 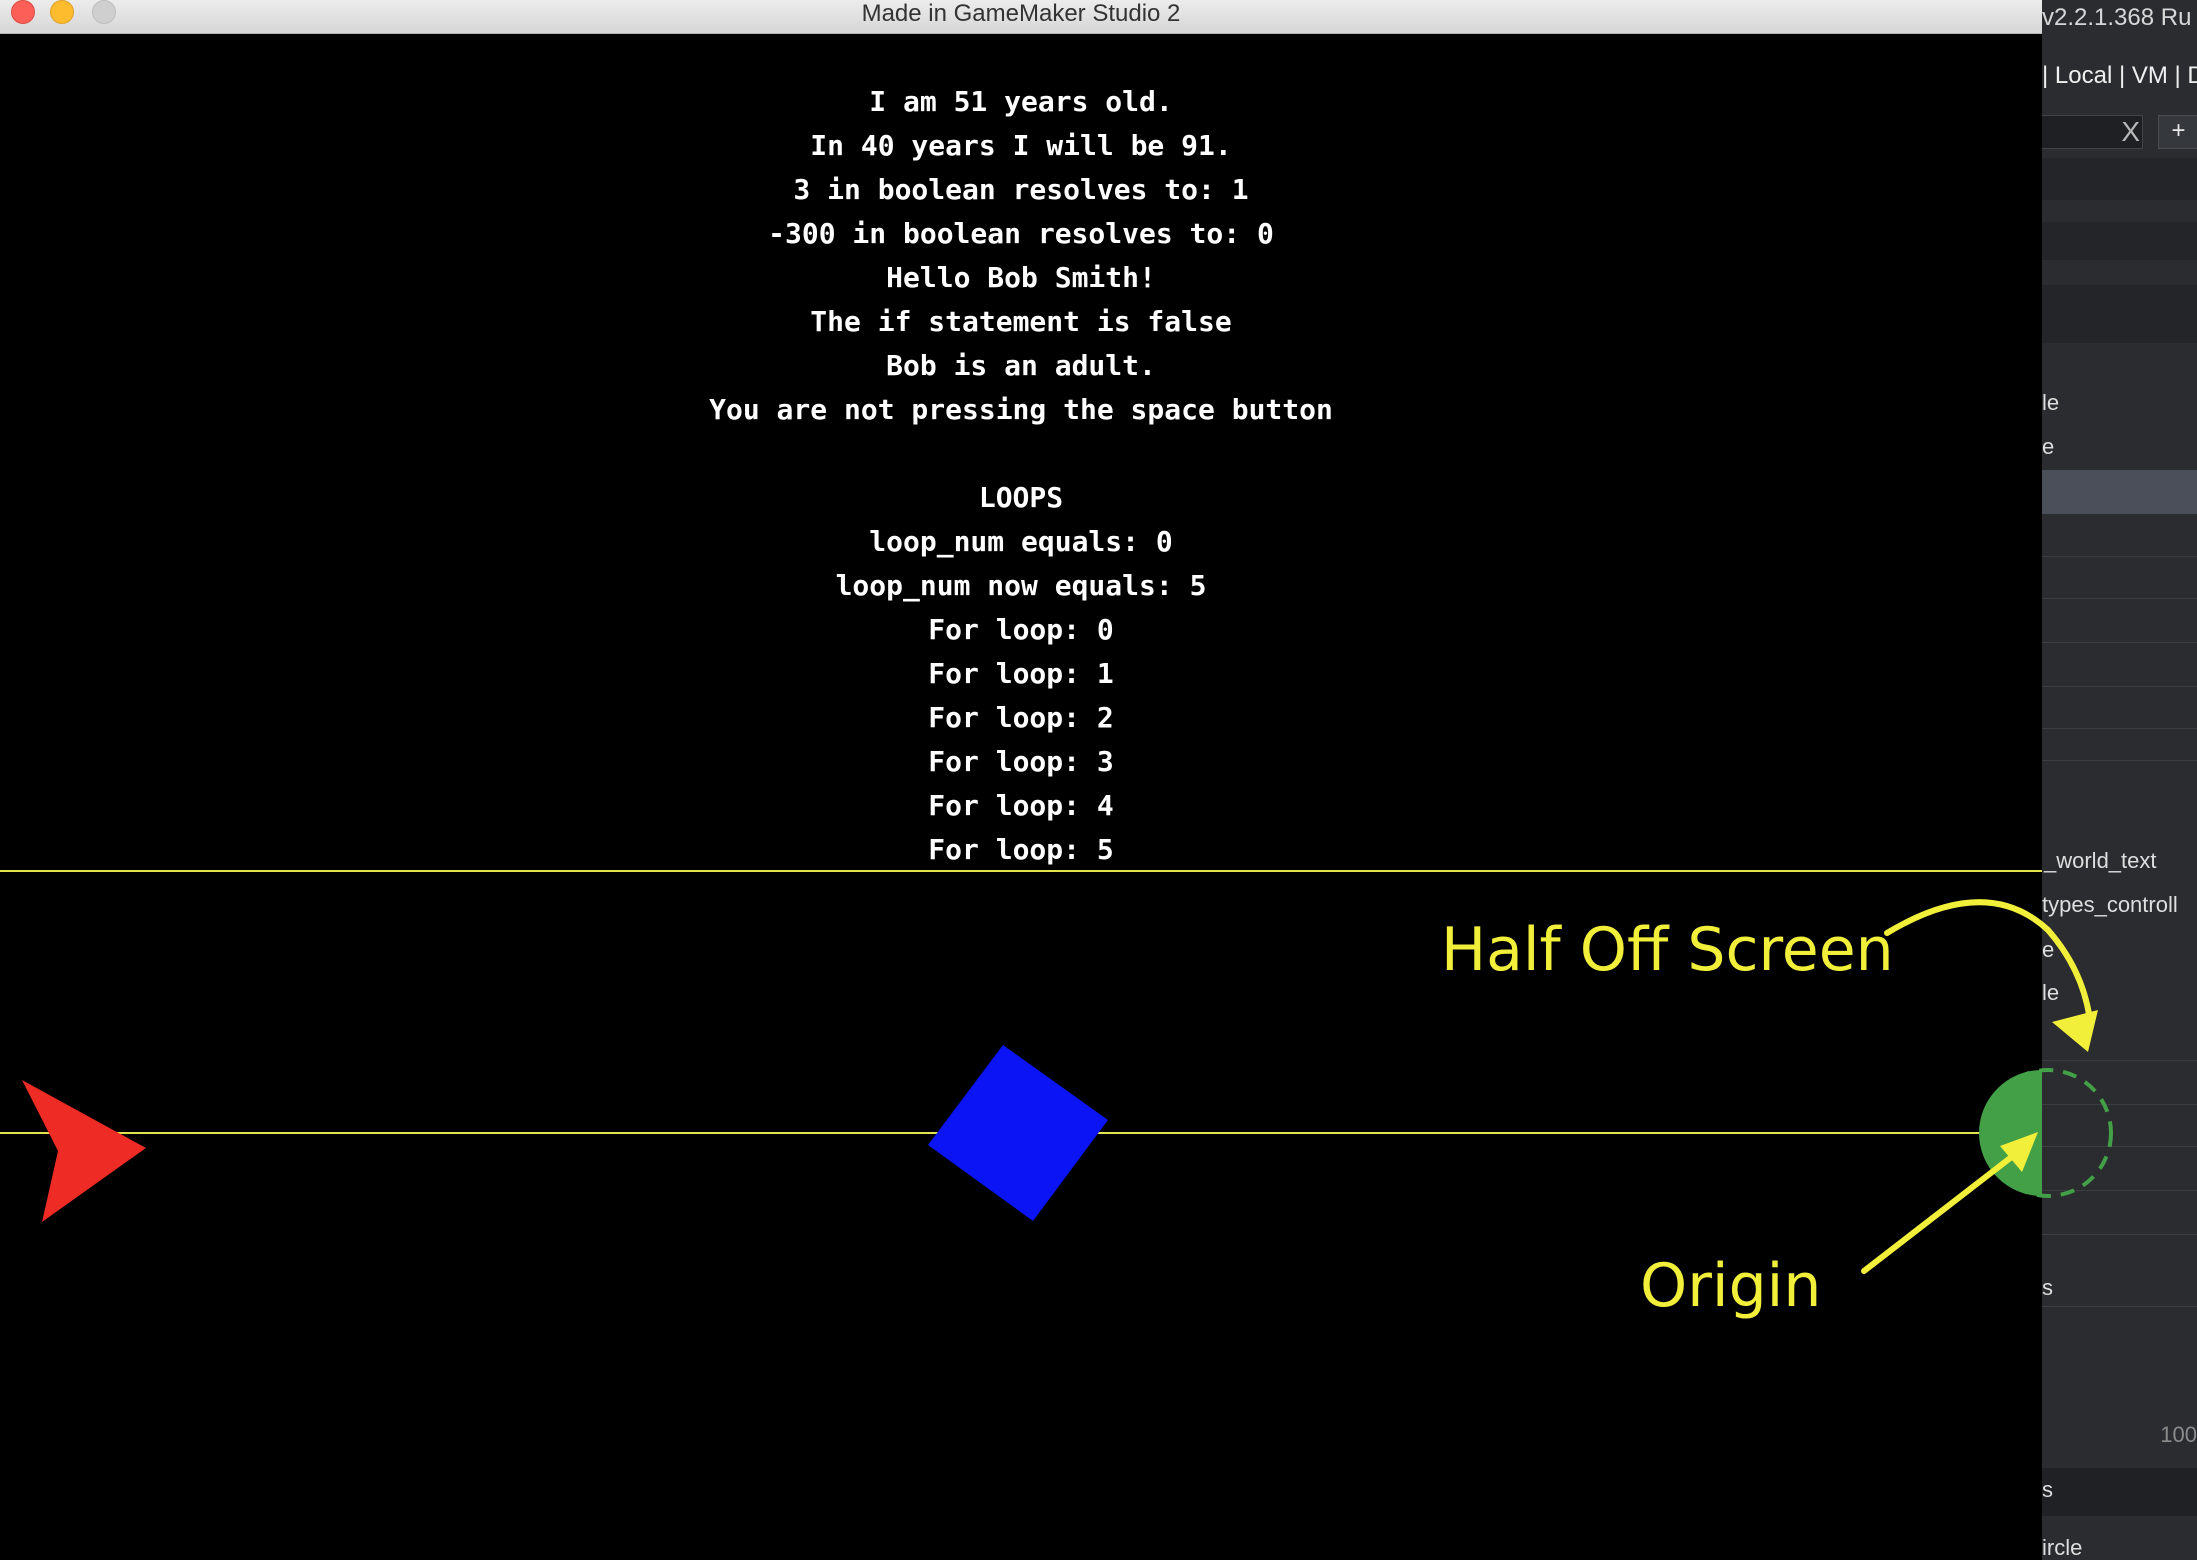 What do you see at coordinates (1021, 454) in the screenshot?
I see `output-line` at bounding box center [1021, 454].